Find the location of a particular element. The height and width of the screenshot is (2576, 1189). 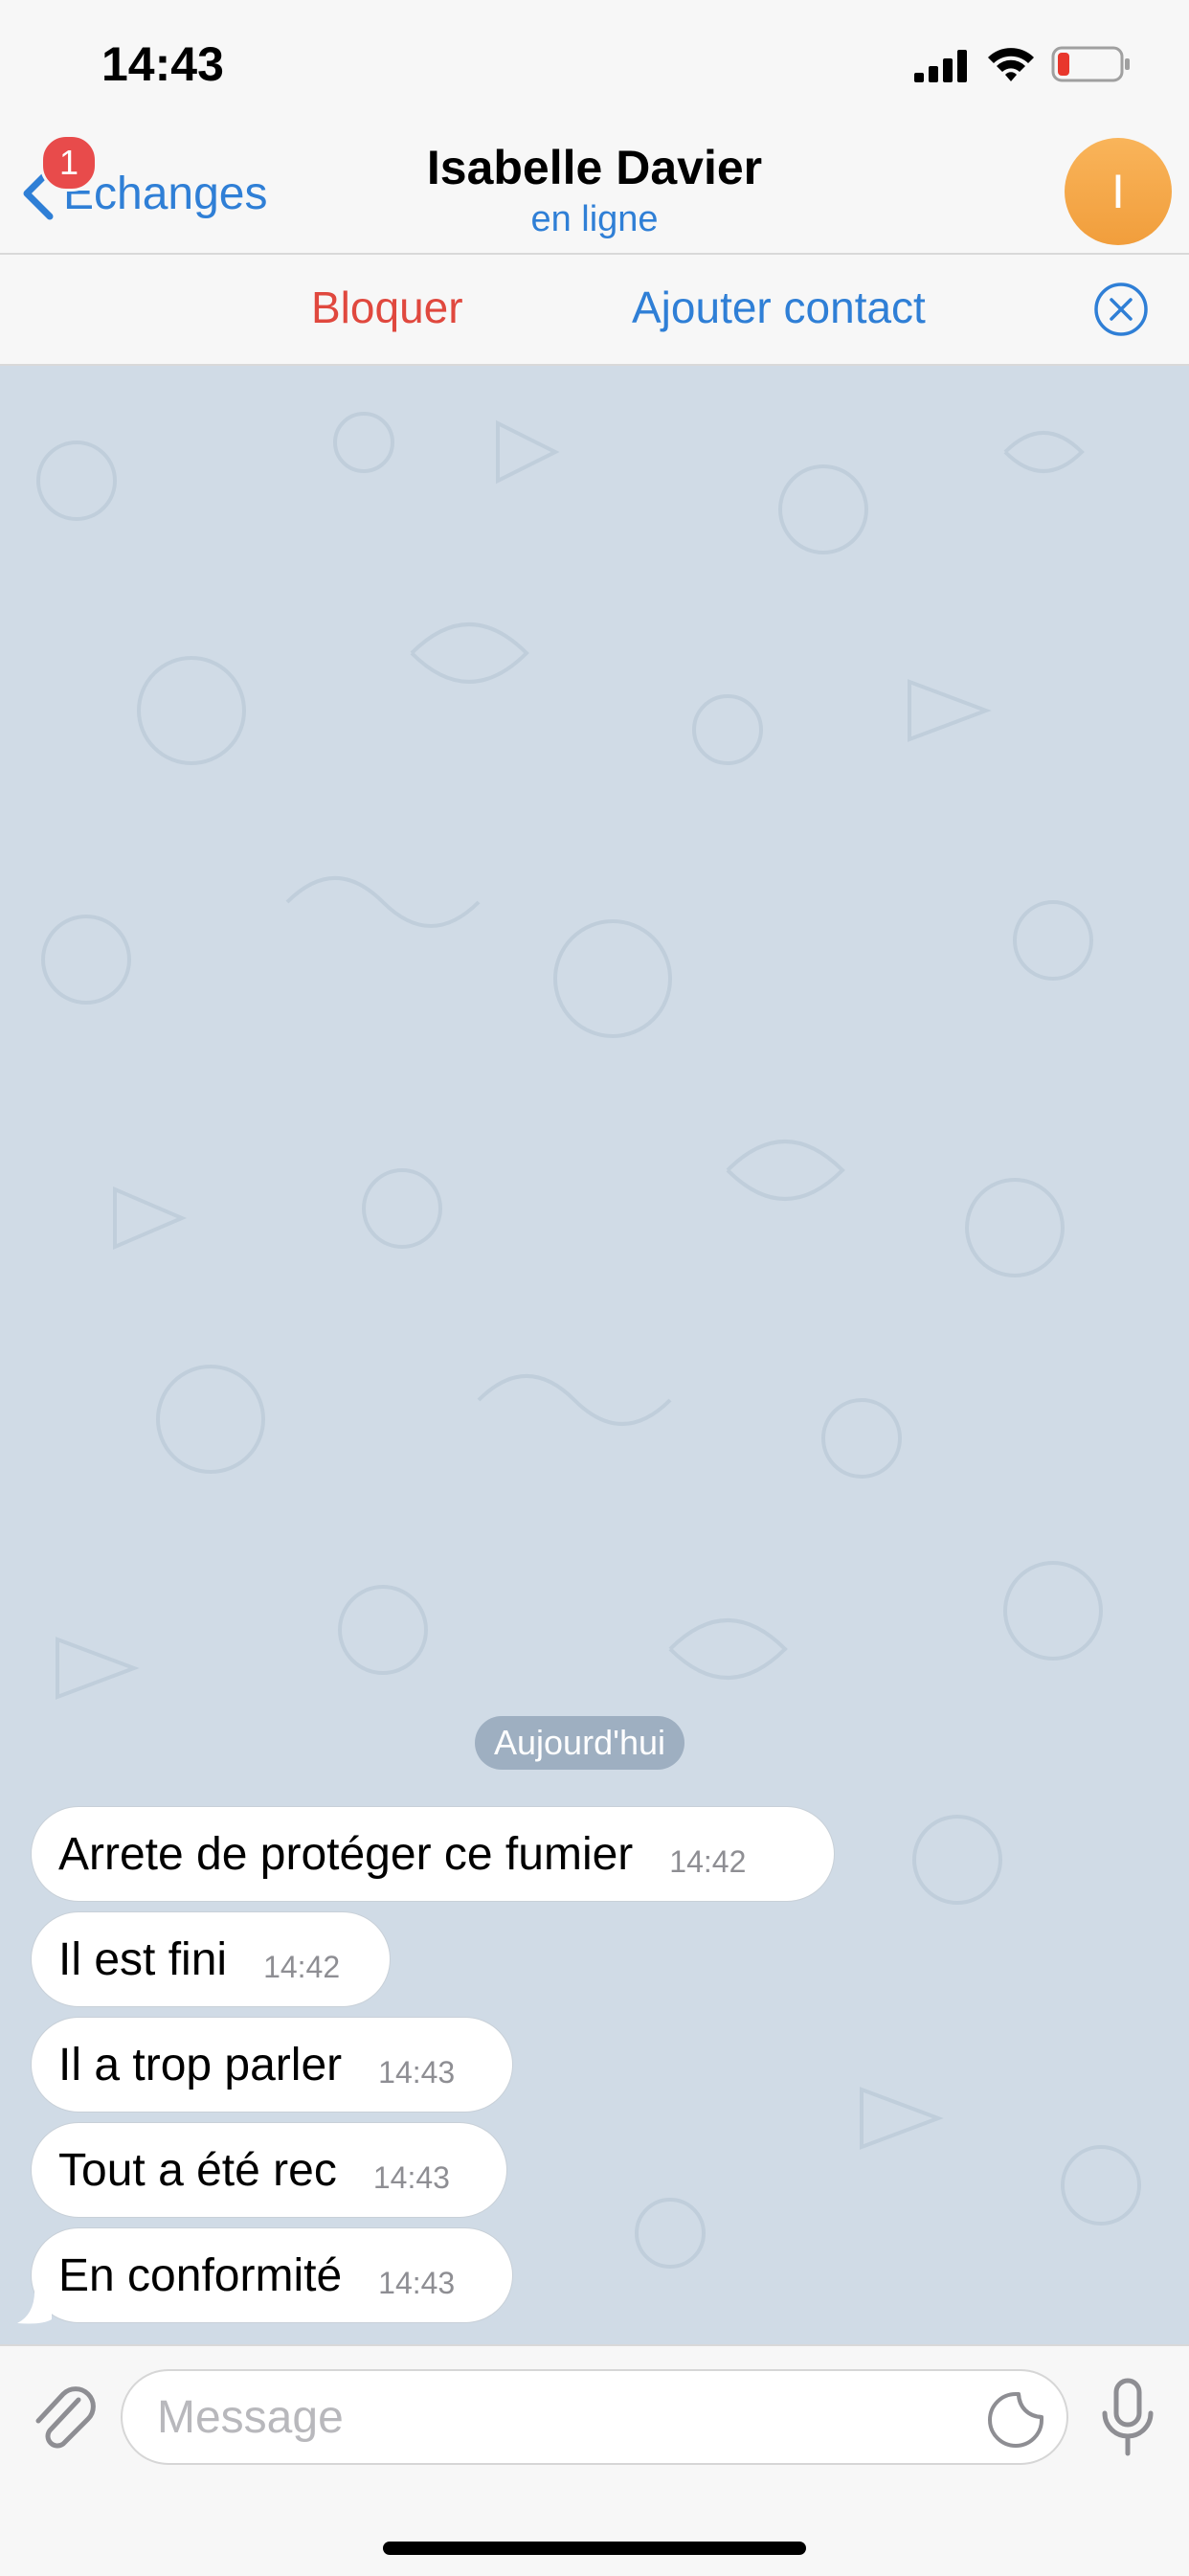

block-button: Bloquer is located at coordinates (387, 307).